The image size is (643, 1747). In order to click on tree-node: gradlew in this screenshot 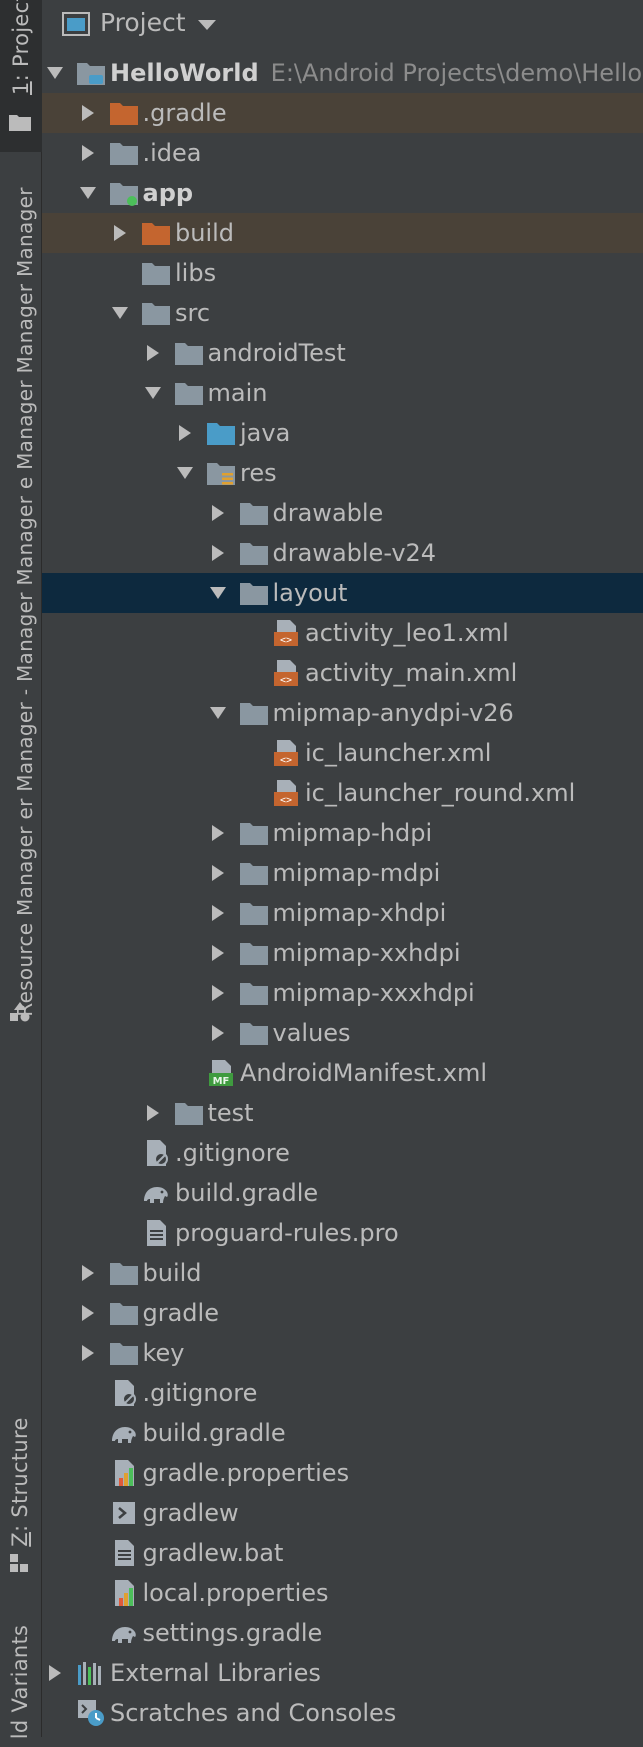, I will do `click(342, 1513)`.